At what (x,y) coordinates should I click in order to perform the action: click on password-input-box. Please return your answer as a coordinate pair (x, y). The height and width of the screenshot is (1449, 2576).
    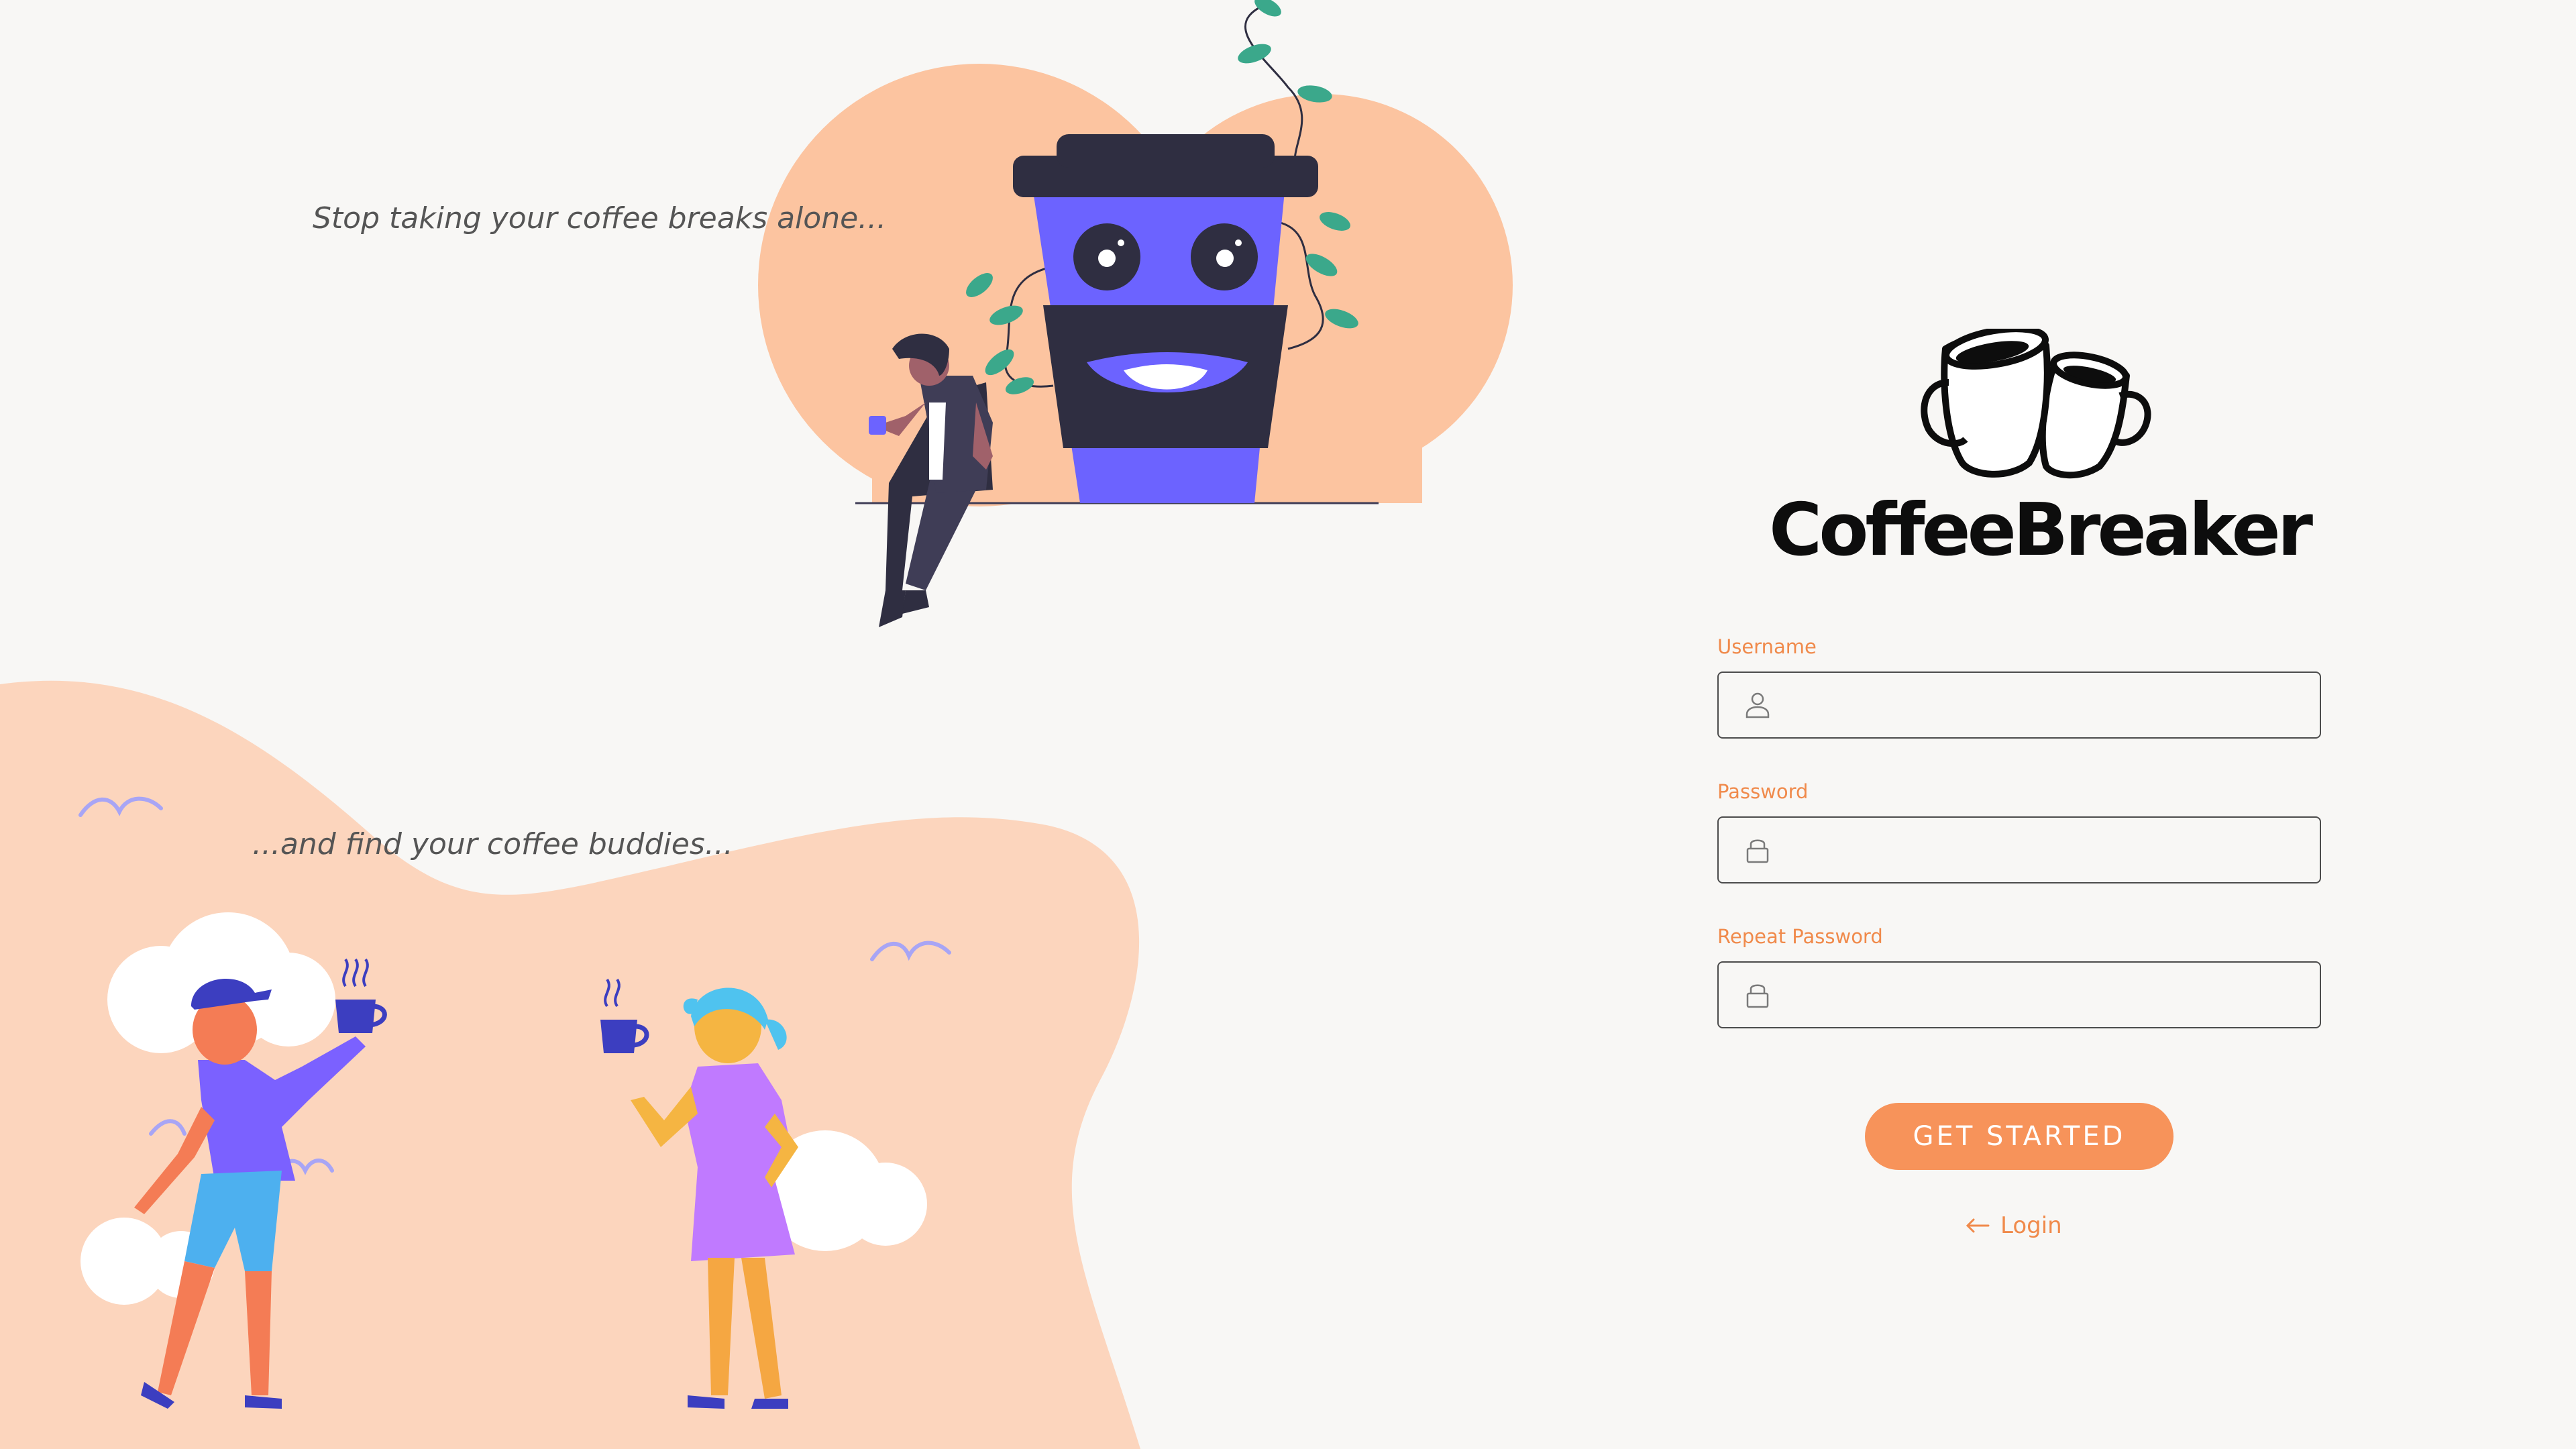
    Looking at the image, I should click on (2019, 849).